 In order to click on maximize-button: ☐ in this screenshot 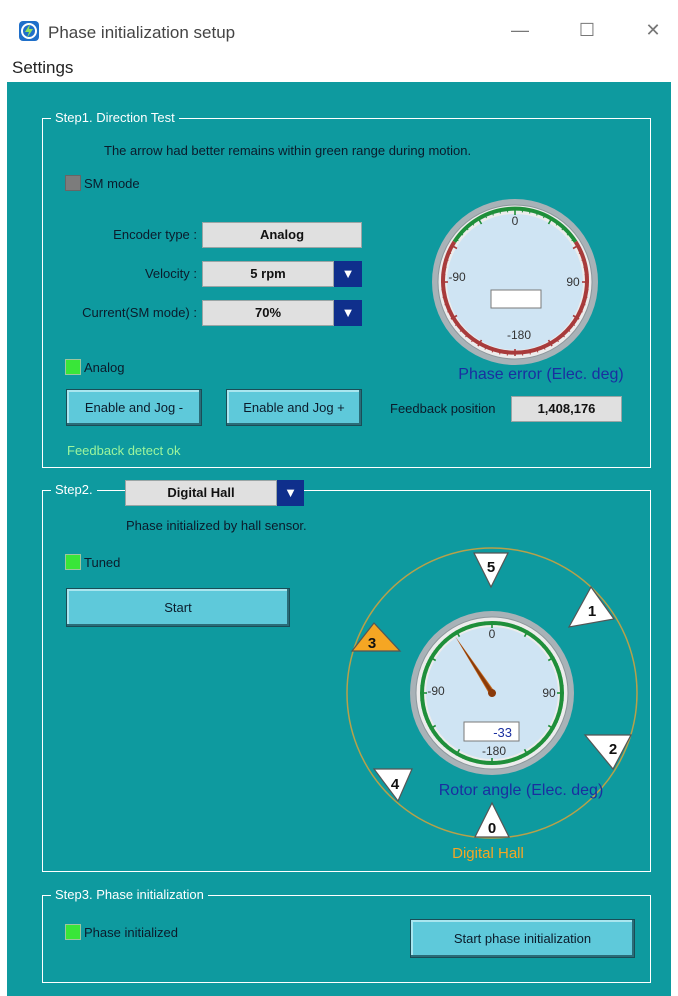, I will do `click(587, 30)`.